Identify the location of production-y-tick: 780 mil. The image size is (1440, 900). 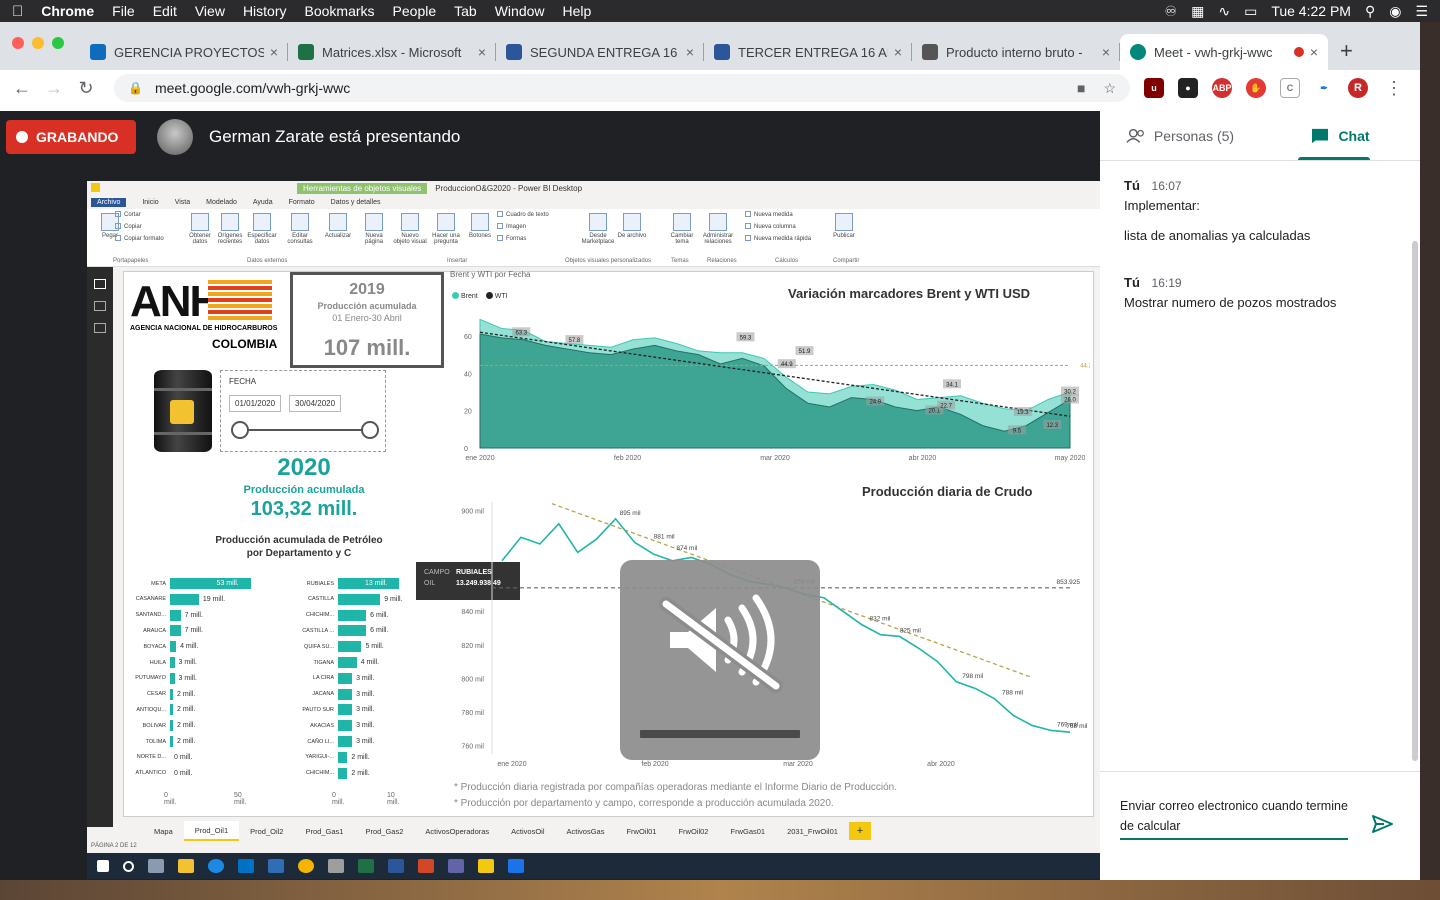
(472, 713).